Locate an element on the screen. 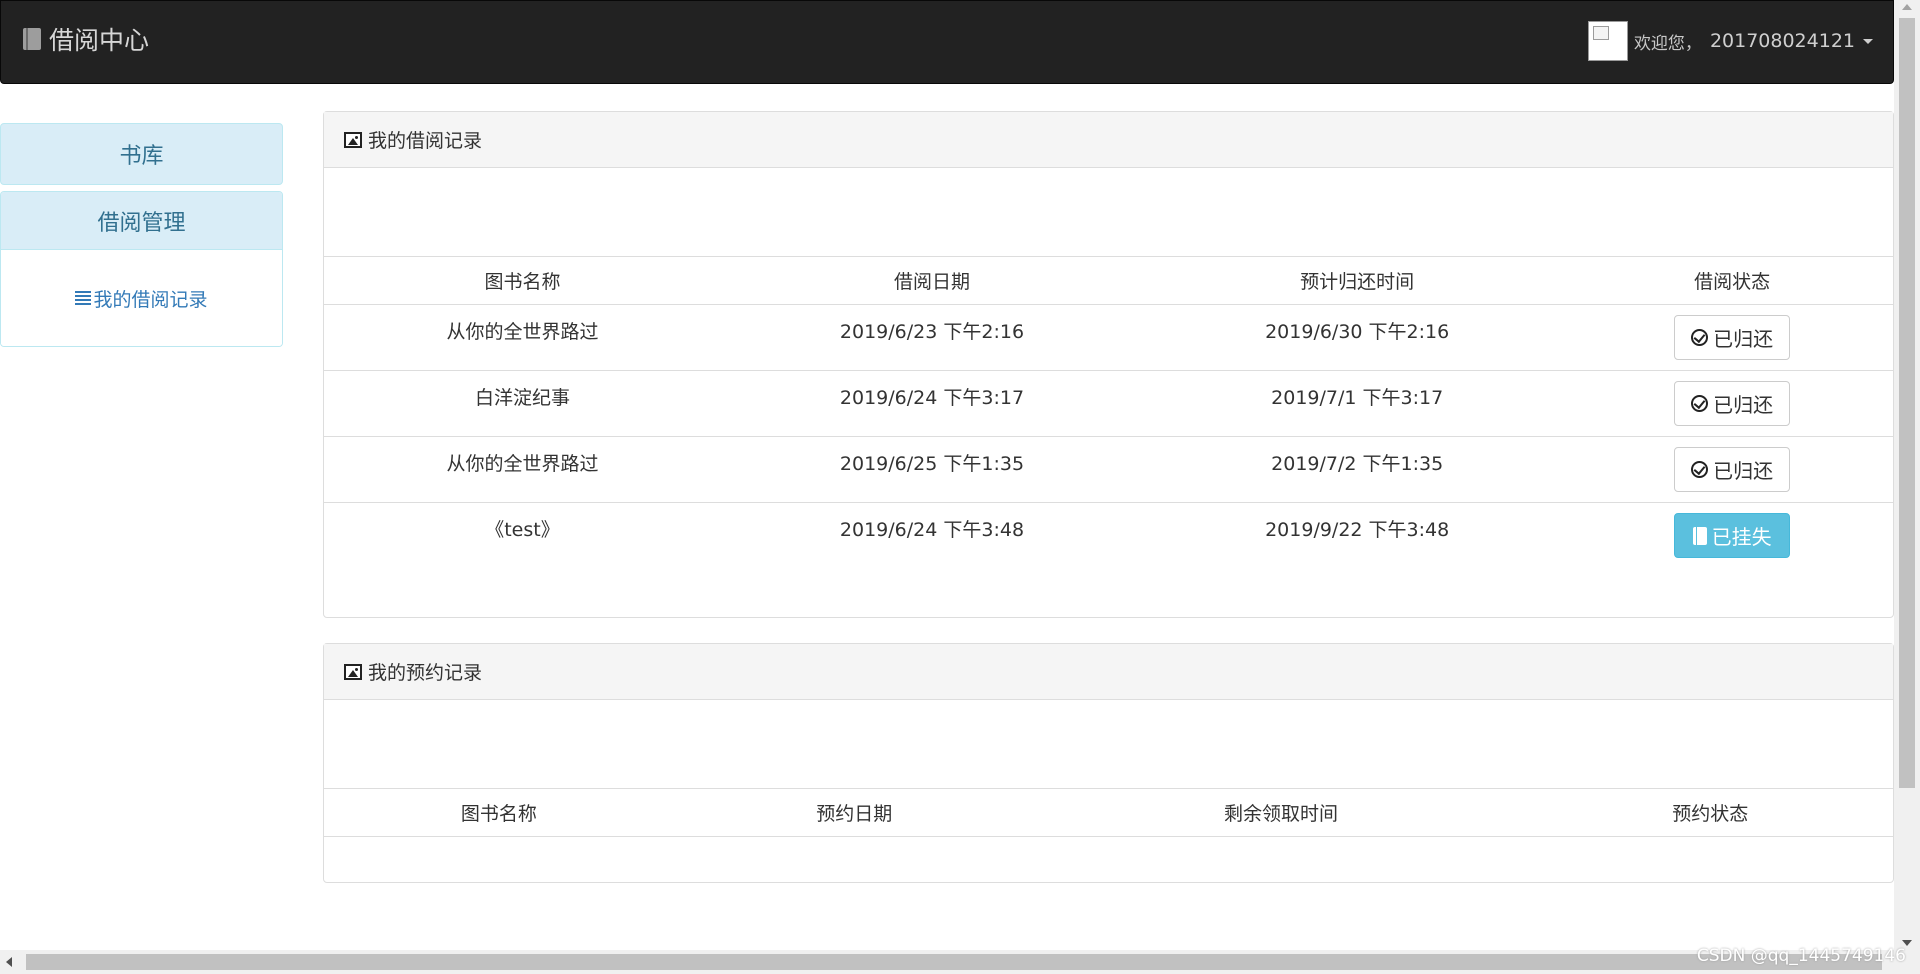 The height and width of the screenshot is (974, 1920). borrow-date-cell: 2019/6/24 下午3:48 is located at coordinates (932, 530).